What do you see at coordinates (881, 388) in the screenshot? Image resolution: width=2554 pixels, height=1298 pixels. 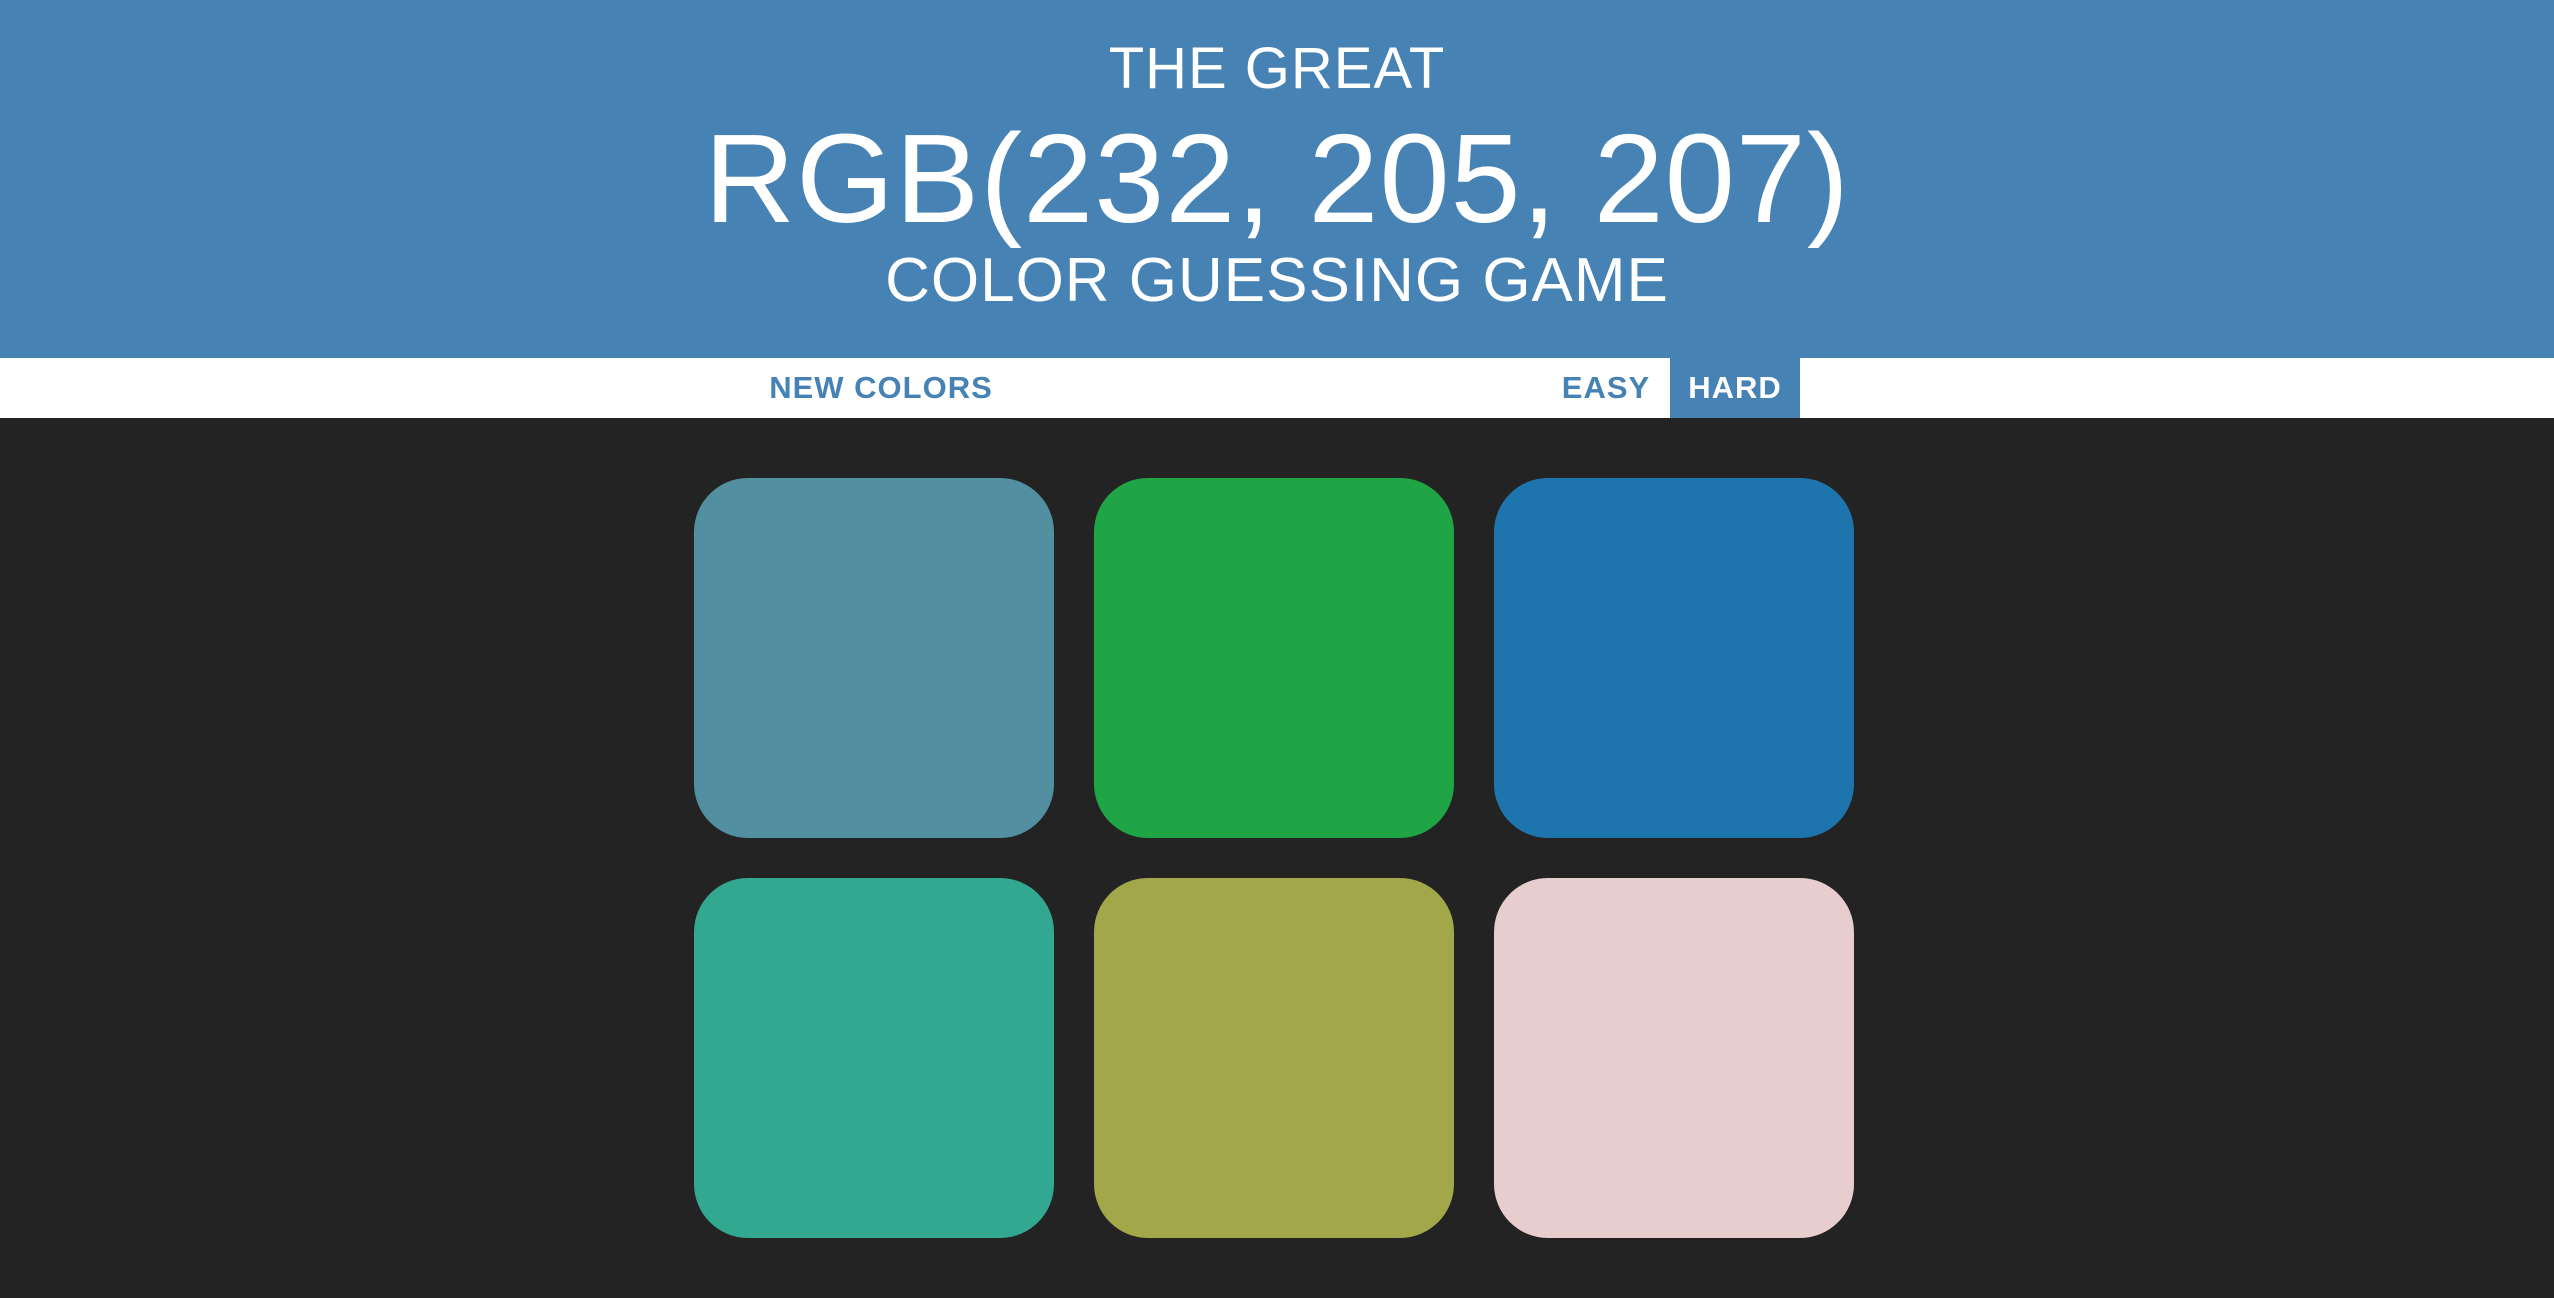 I see `new-colors-button: NEW COLORS` at bounding box center [881, 388].